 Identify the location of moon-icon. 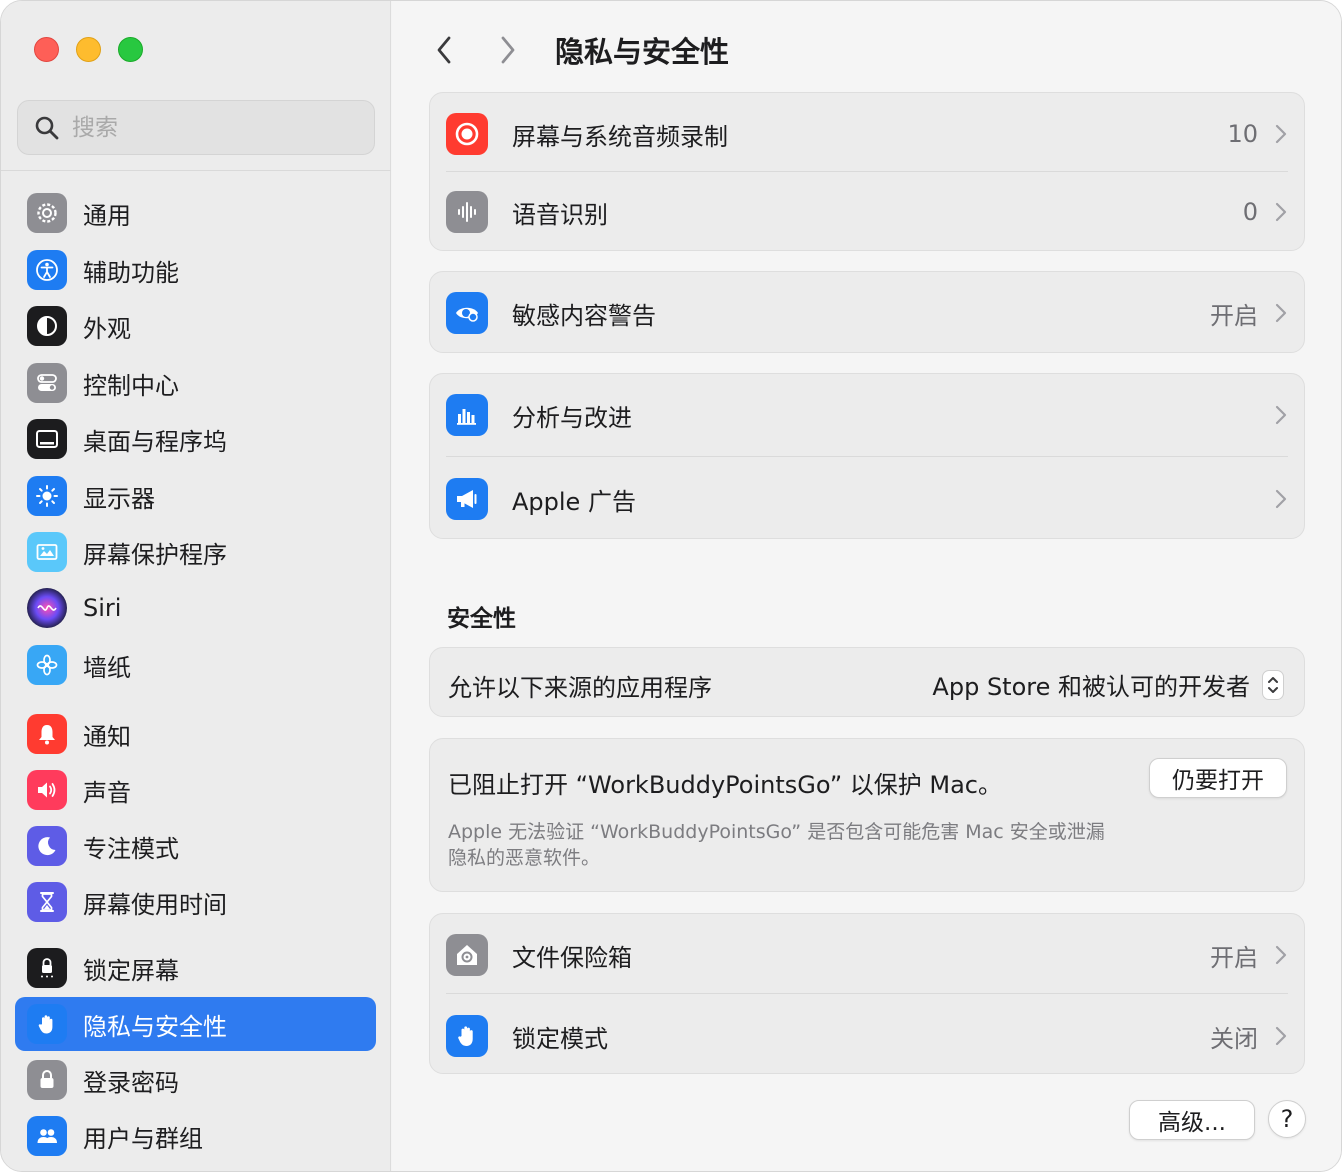
(47, 846).